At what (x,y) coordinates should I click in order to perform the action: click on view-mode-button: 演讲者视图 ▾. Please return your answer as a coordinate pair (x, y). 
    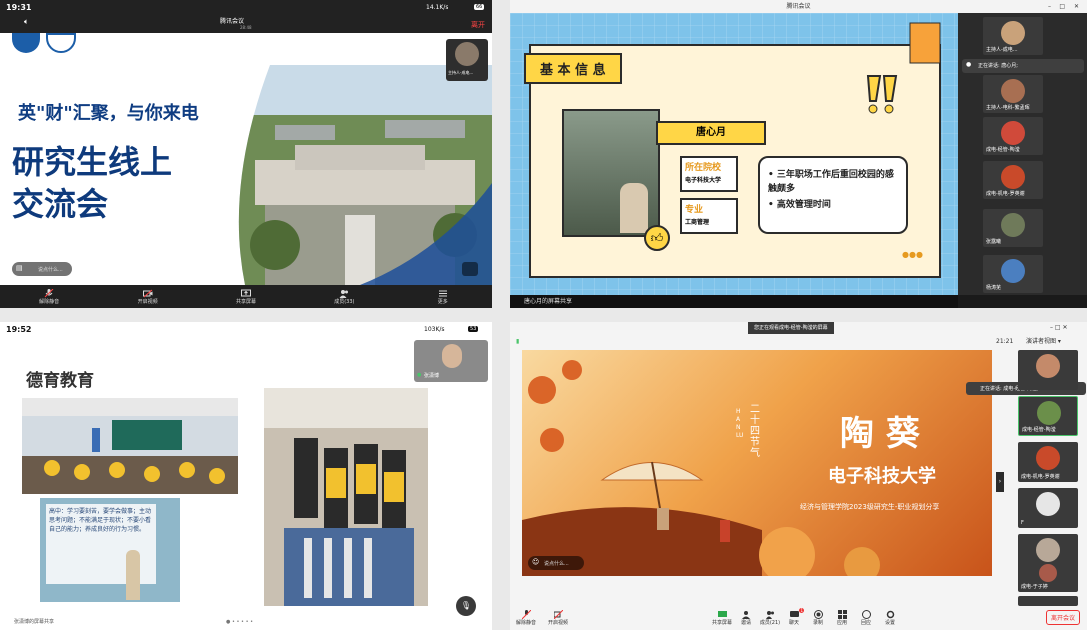
    Looking at the image, I should click on (1043, 340).